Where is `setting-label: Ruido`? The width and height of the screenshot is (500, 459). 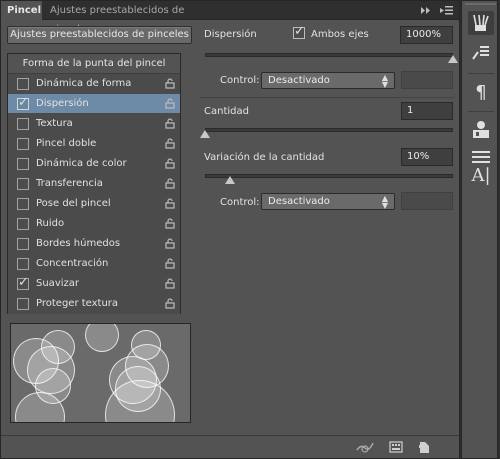 setting-label: Ruido is located at coordinates (50, 223).